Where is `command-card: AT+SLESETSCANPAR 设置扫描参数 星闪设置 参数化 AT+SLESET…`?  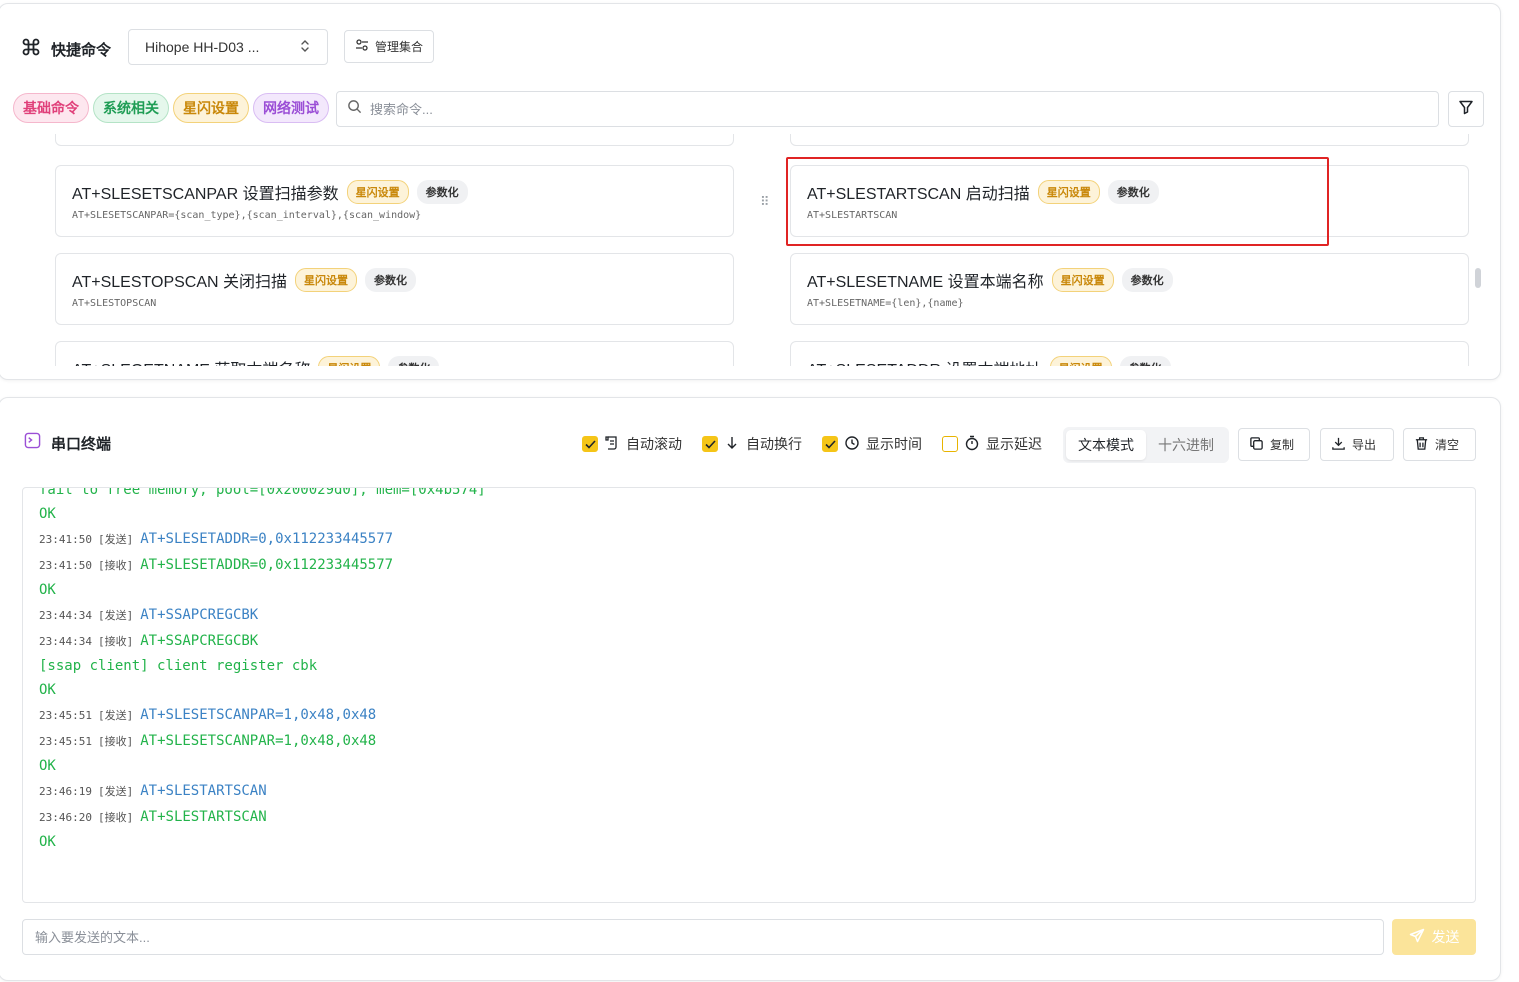
command-card: AT+SLESETSCANPAR 设置扫描参数 星闪设置 参数化 AT+SLESET… is located at coordinates (394, 201).